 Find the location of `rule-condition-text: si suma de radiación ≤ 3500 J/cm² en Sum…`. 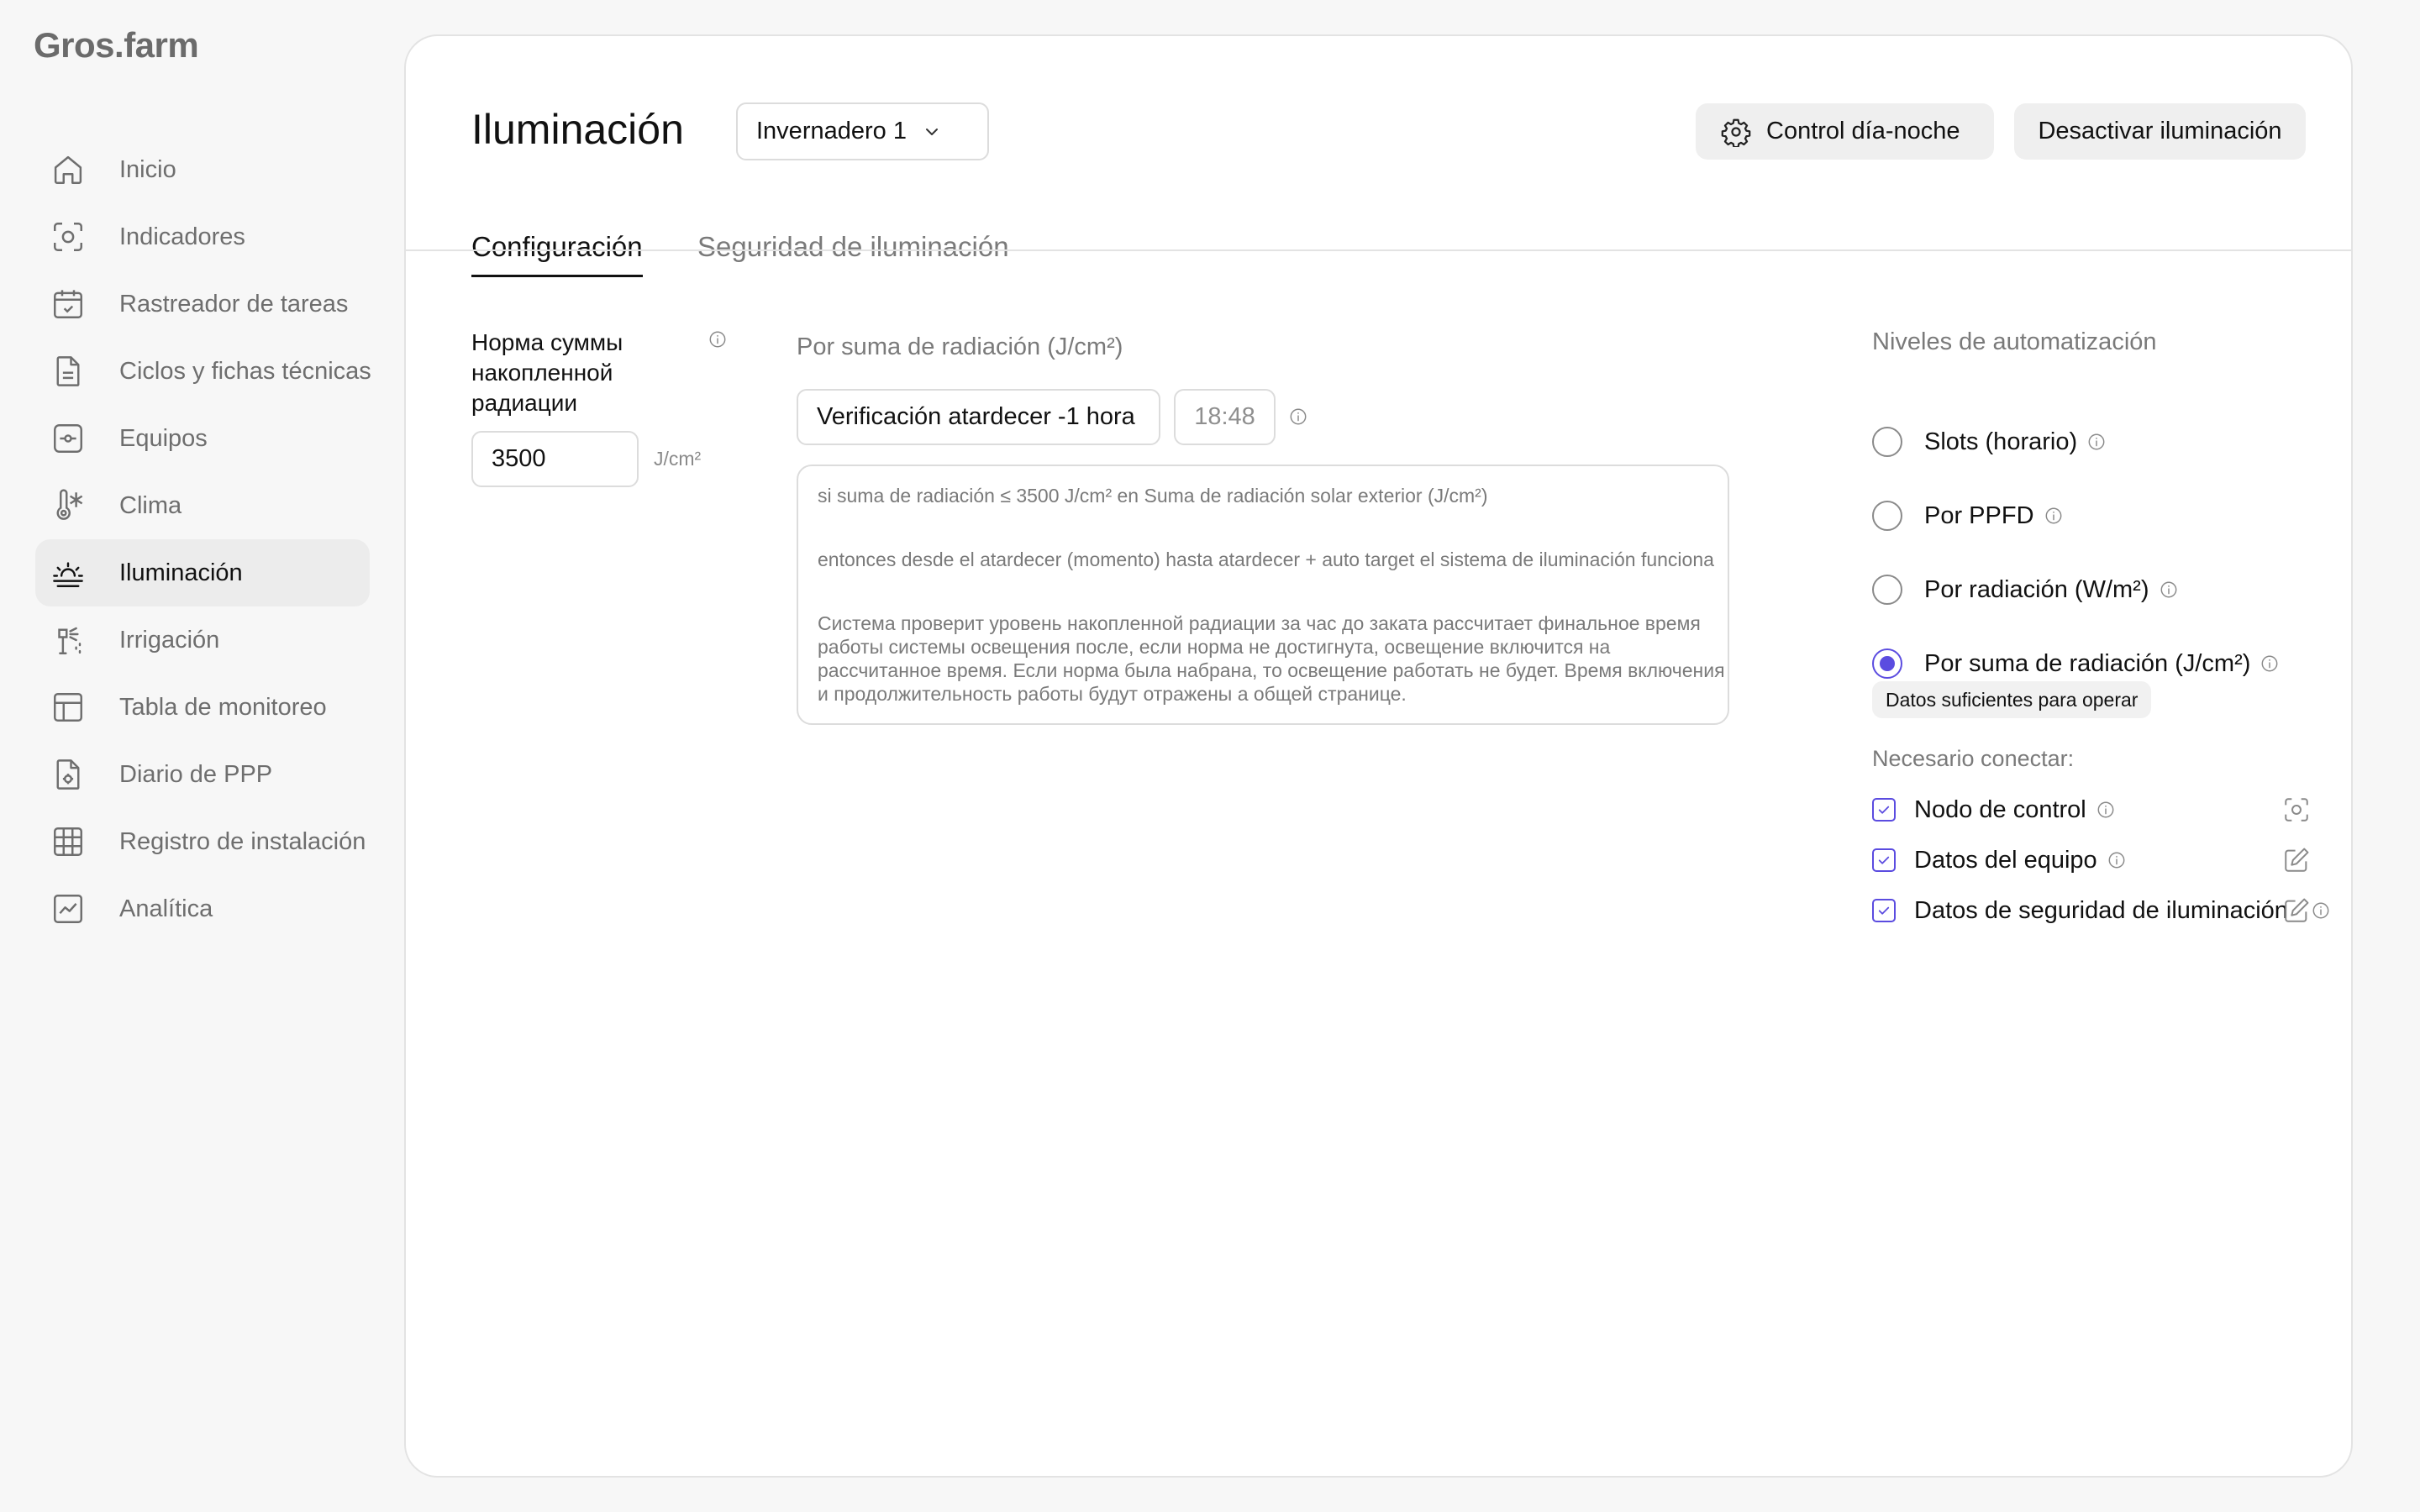

rule-condition-text: si suma de radiación ≤ 3500 J/cm² en Sum… is located at coordinates (1153, 496).